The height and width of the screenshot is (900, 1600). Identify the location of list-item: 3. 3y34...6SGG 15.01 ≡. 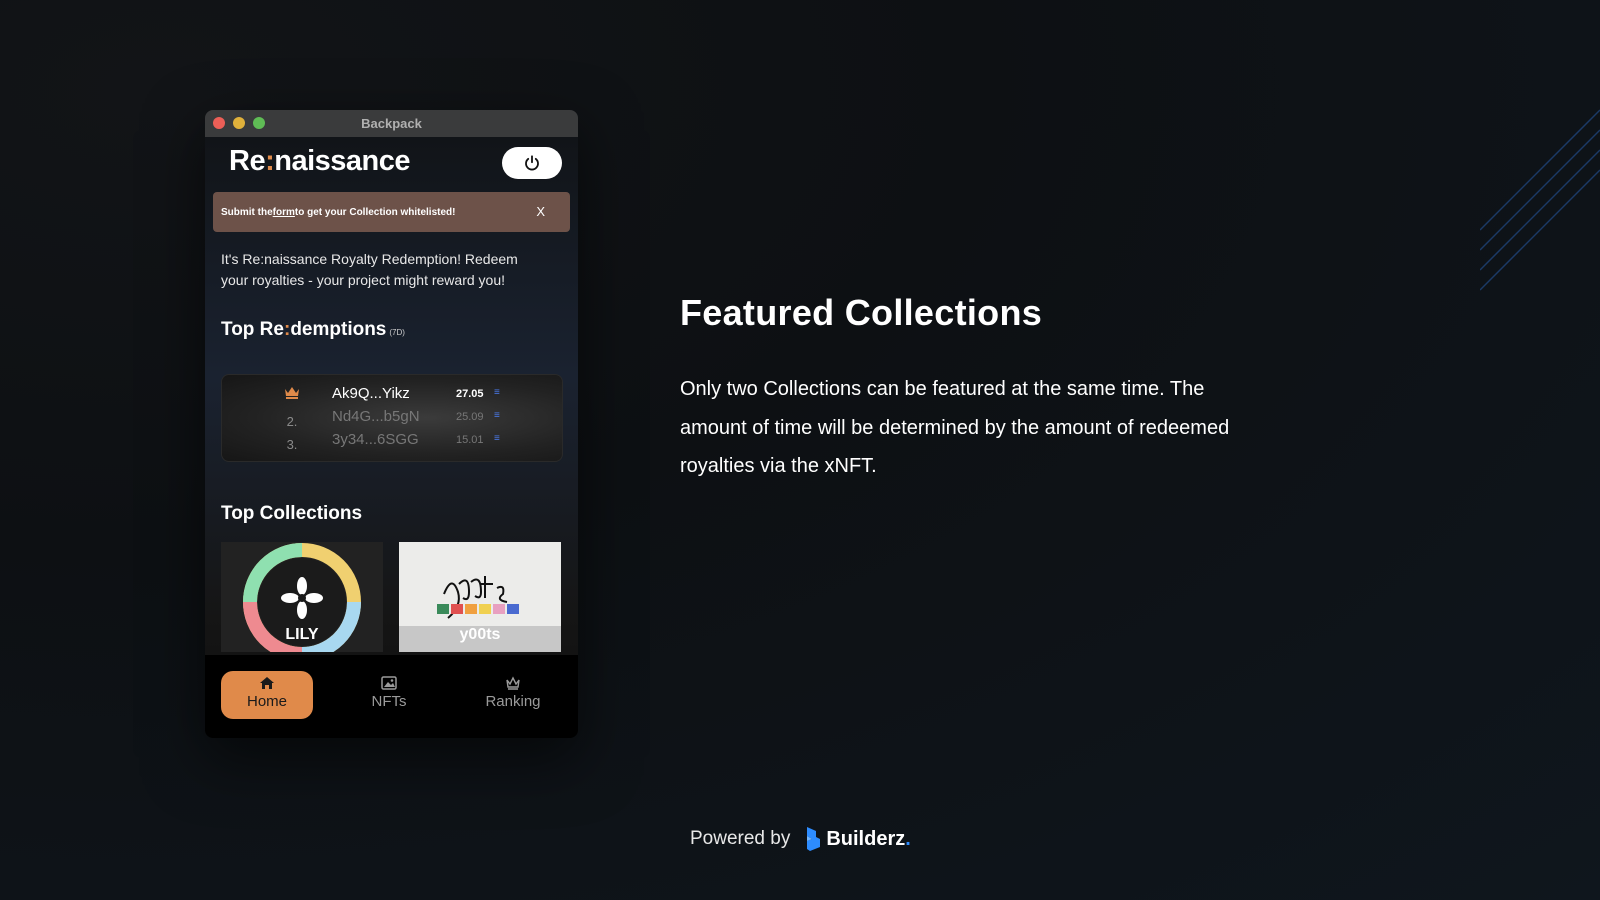
(392, 442).